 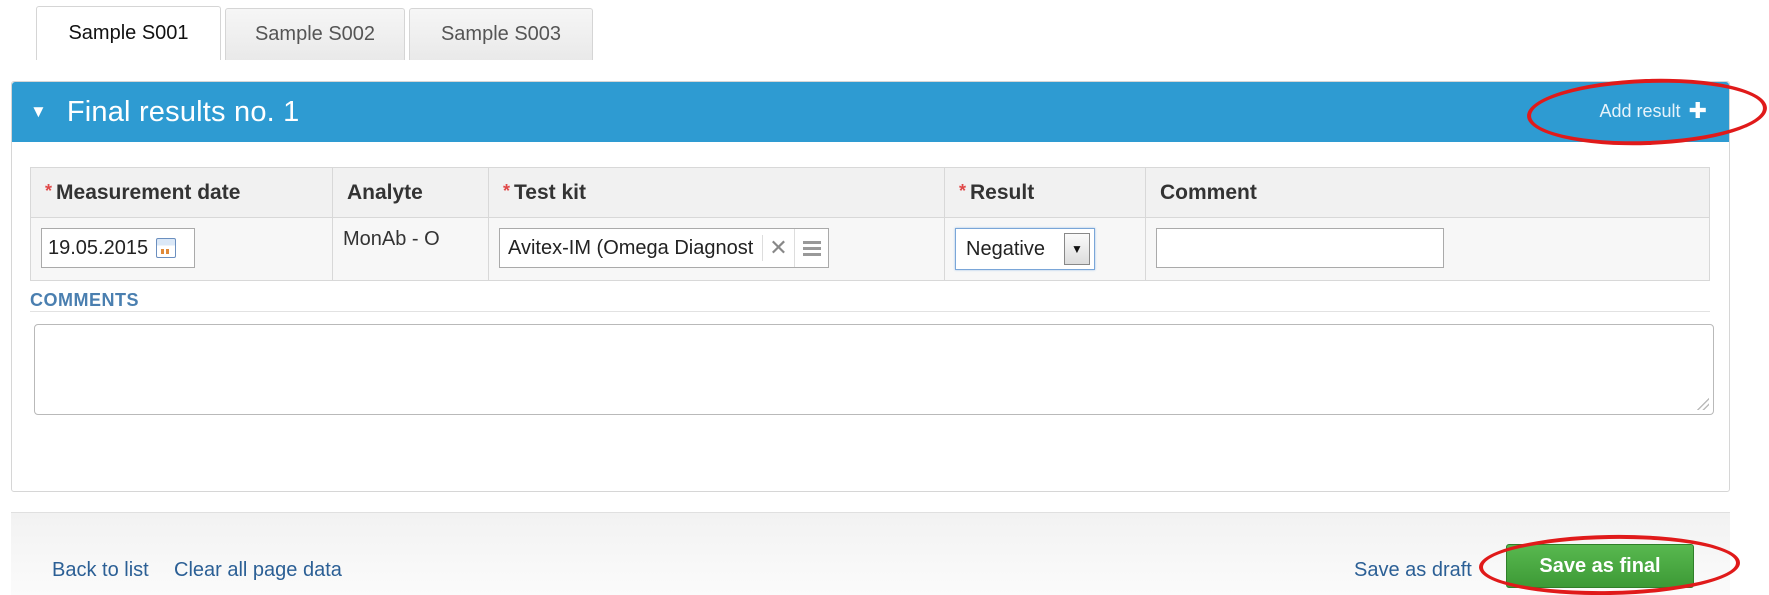 I want to click on cell-comment, so click(x=1427, y=249).